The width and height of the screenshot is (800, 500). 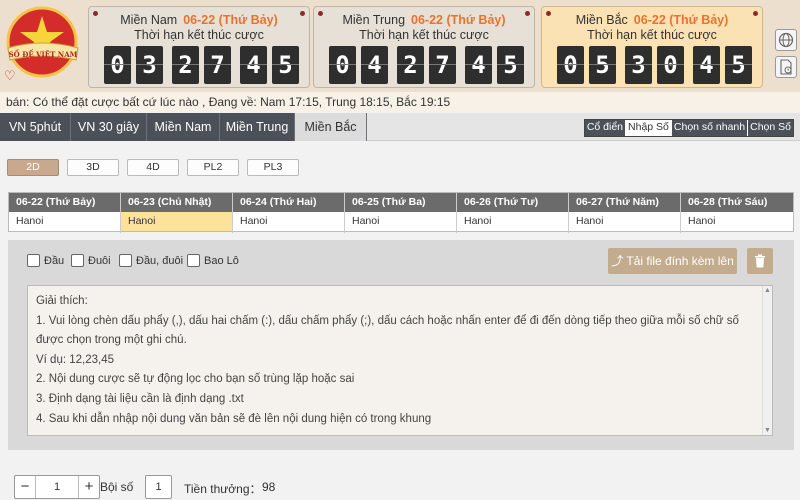 What do you see at coordinates (43, 54) in the screenshot?
I see `svg-text: SỐ ĐỀ VIỆT NAM` at bounding box center [43, 54].